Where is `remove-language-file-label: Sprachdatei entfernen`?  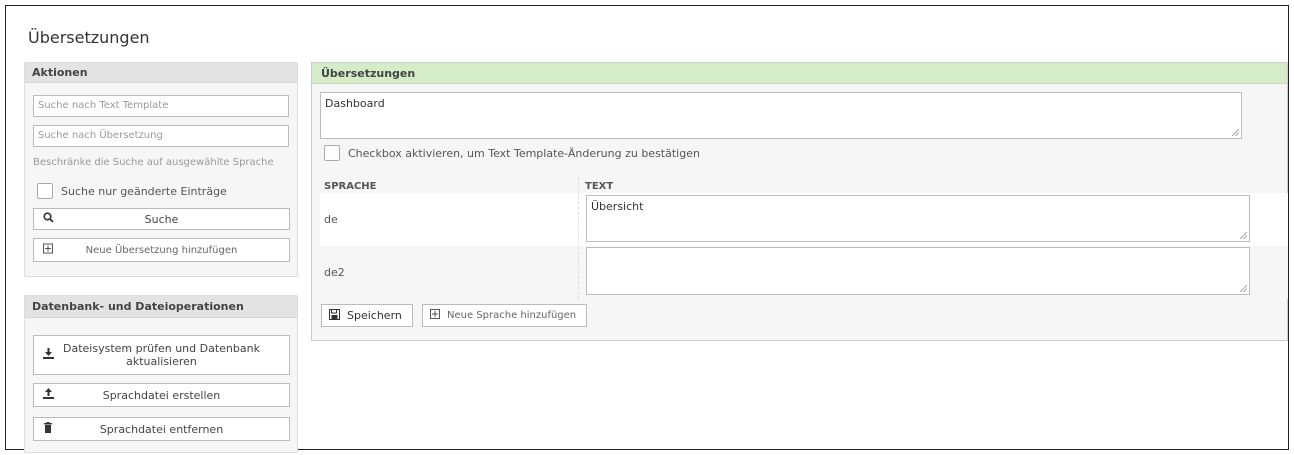
remove-language-file-label: Sprachdatei entfernen is located at coordinates (161, 429).